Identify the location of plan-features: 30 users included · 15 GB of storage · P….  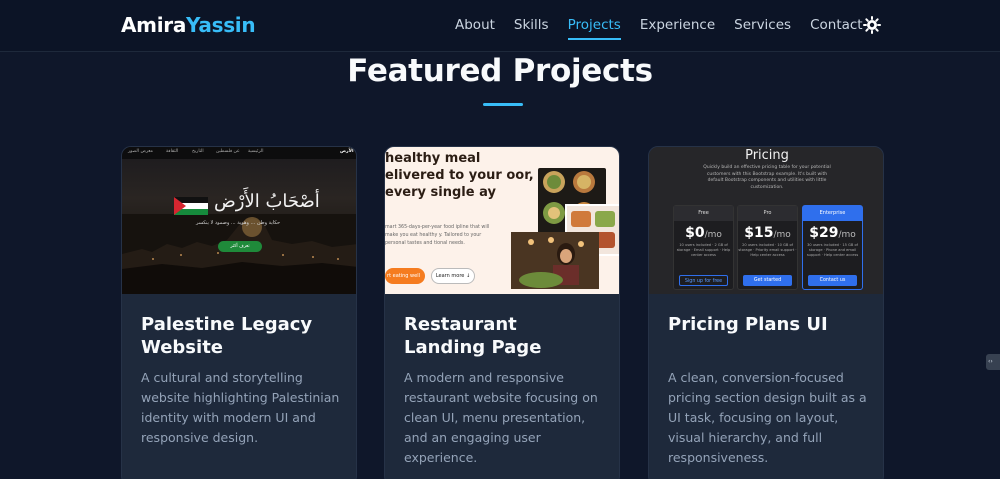
(832, 250).